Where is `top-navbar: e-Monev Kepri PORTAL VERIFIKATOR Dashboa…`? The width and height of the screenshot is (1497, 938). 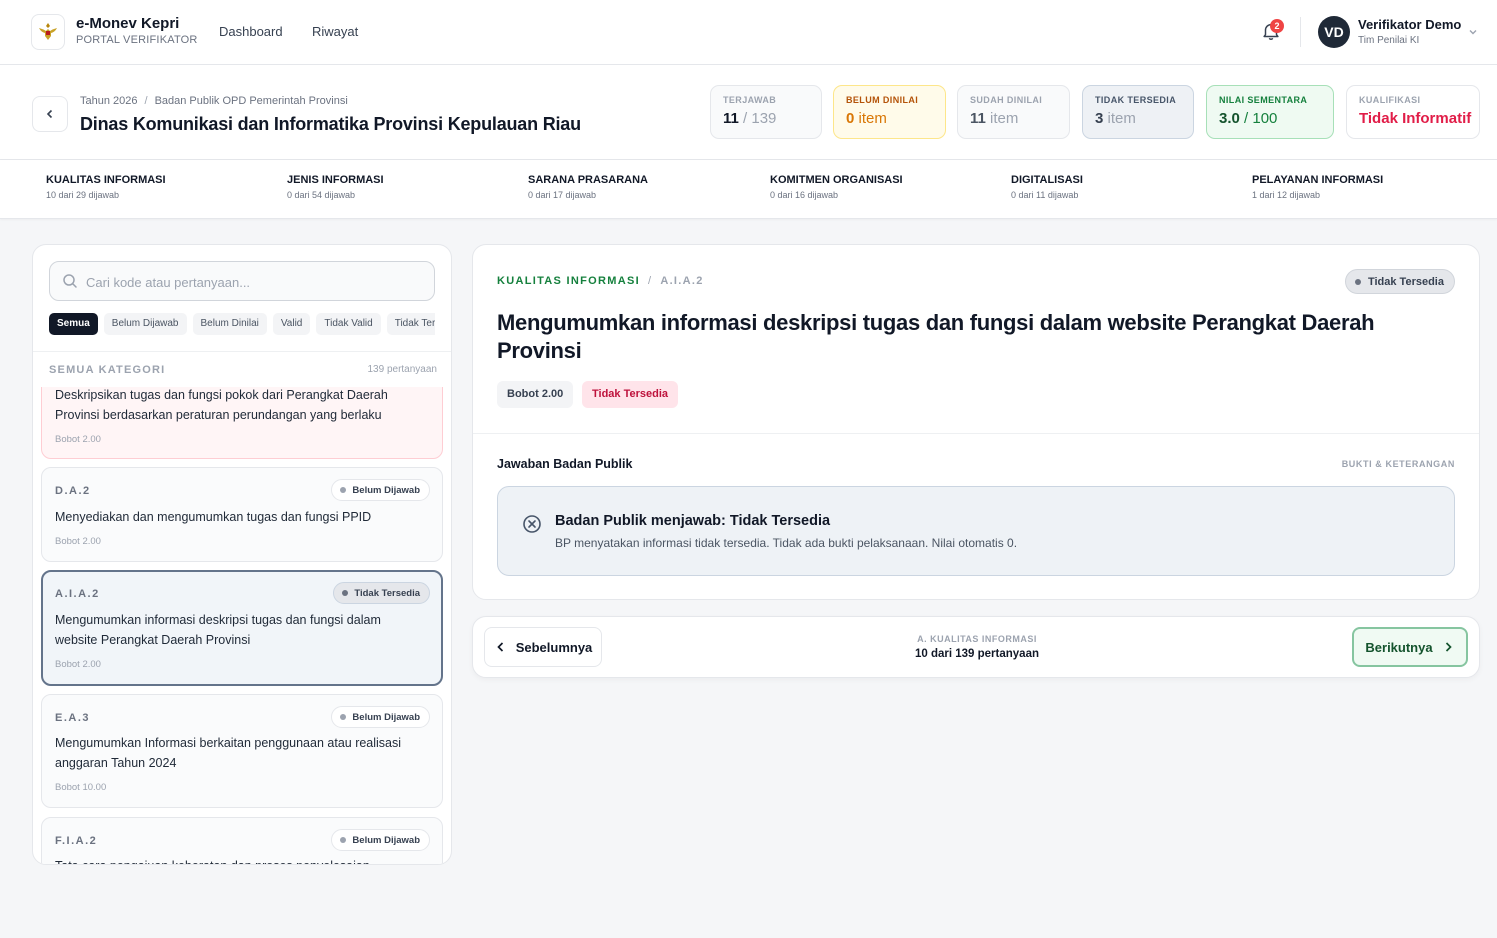
top-navbar: e-Monev Kepri PORTAL VERIFIKATOR Dashboa… is located at coordinates (748, 32).